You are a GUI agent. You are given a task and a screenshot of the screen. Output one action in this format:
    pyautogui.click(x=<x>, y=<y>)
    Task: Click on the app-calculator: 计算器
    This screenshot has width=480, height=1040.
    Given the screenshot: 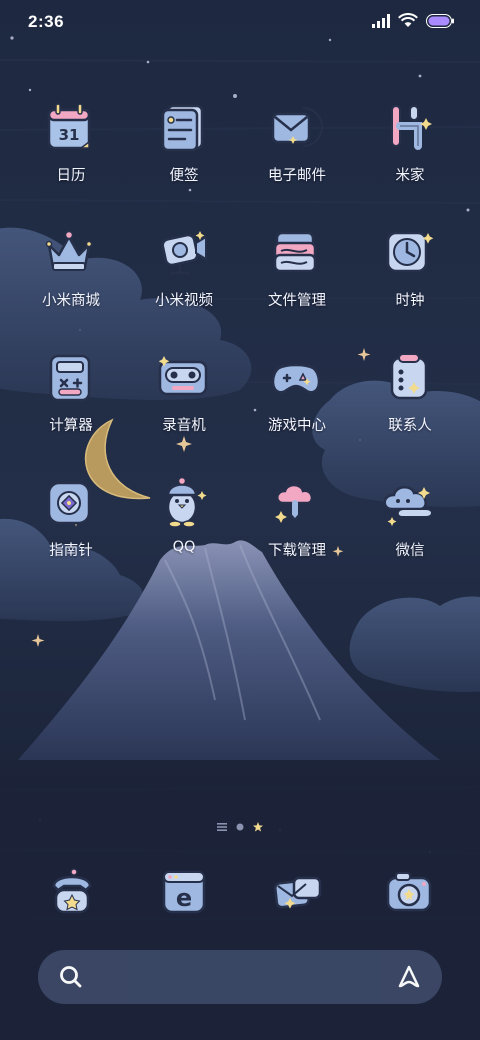 What is the action you would take?
    pyautogui.click(x=71, y=398)
    